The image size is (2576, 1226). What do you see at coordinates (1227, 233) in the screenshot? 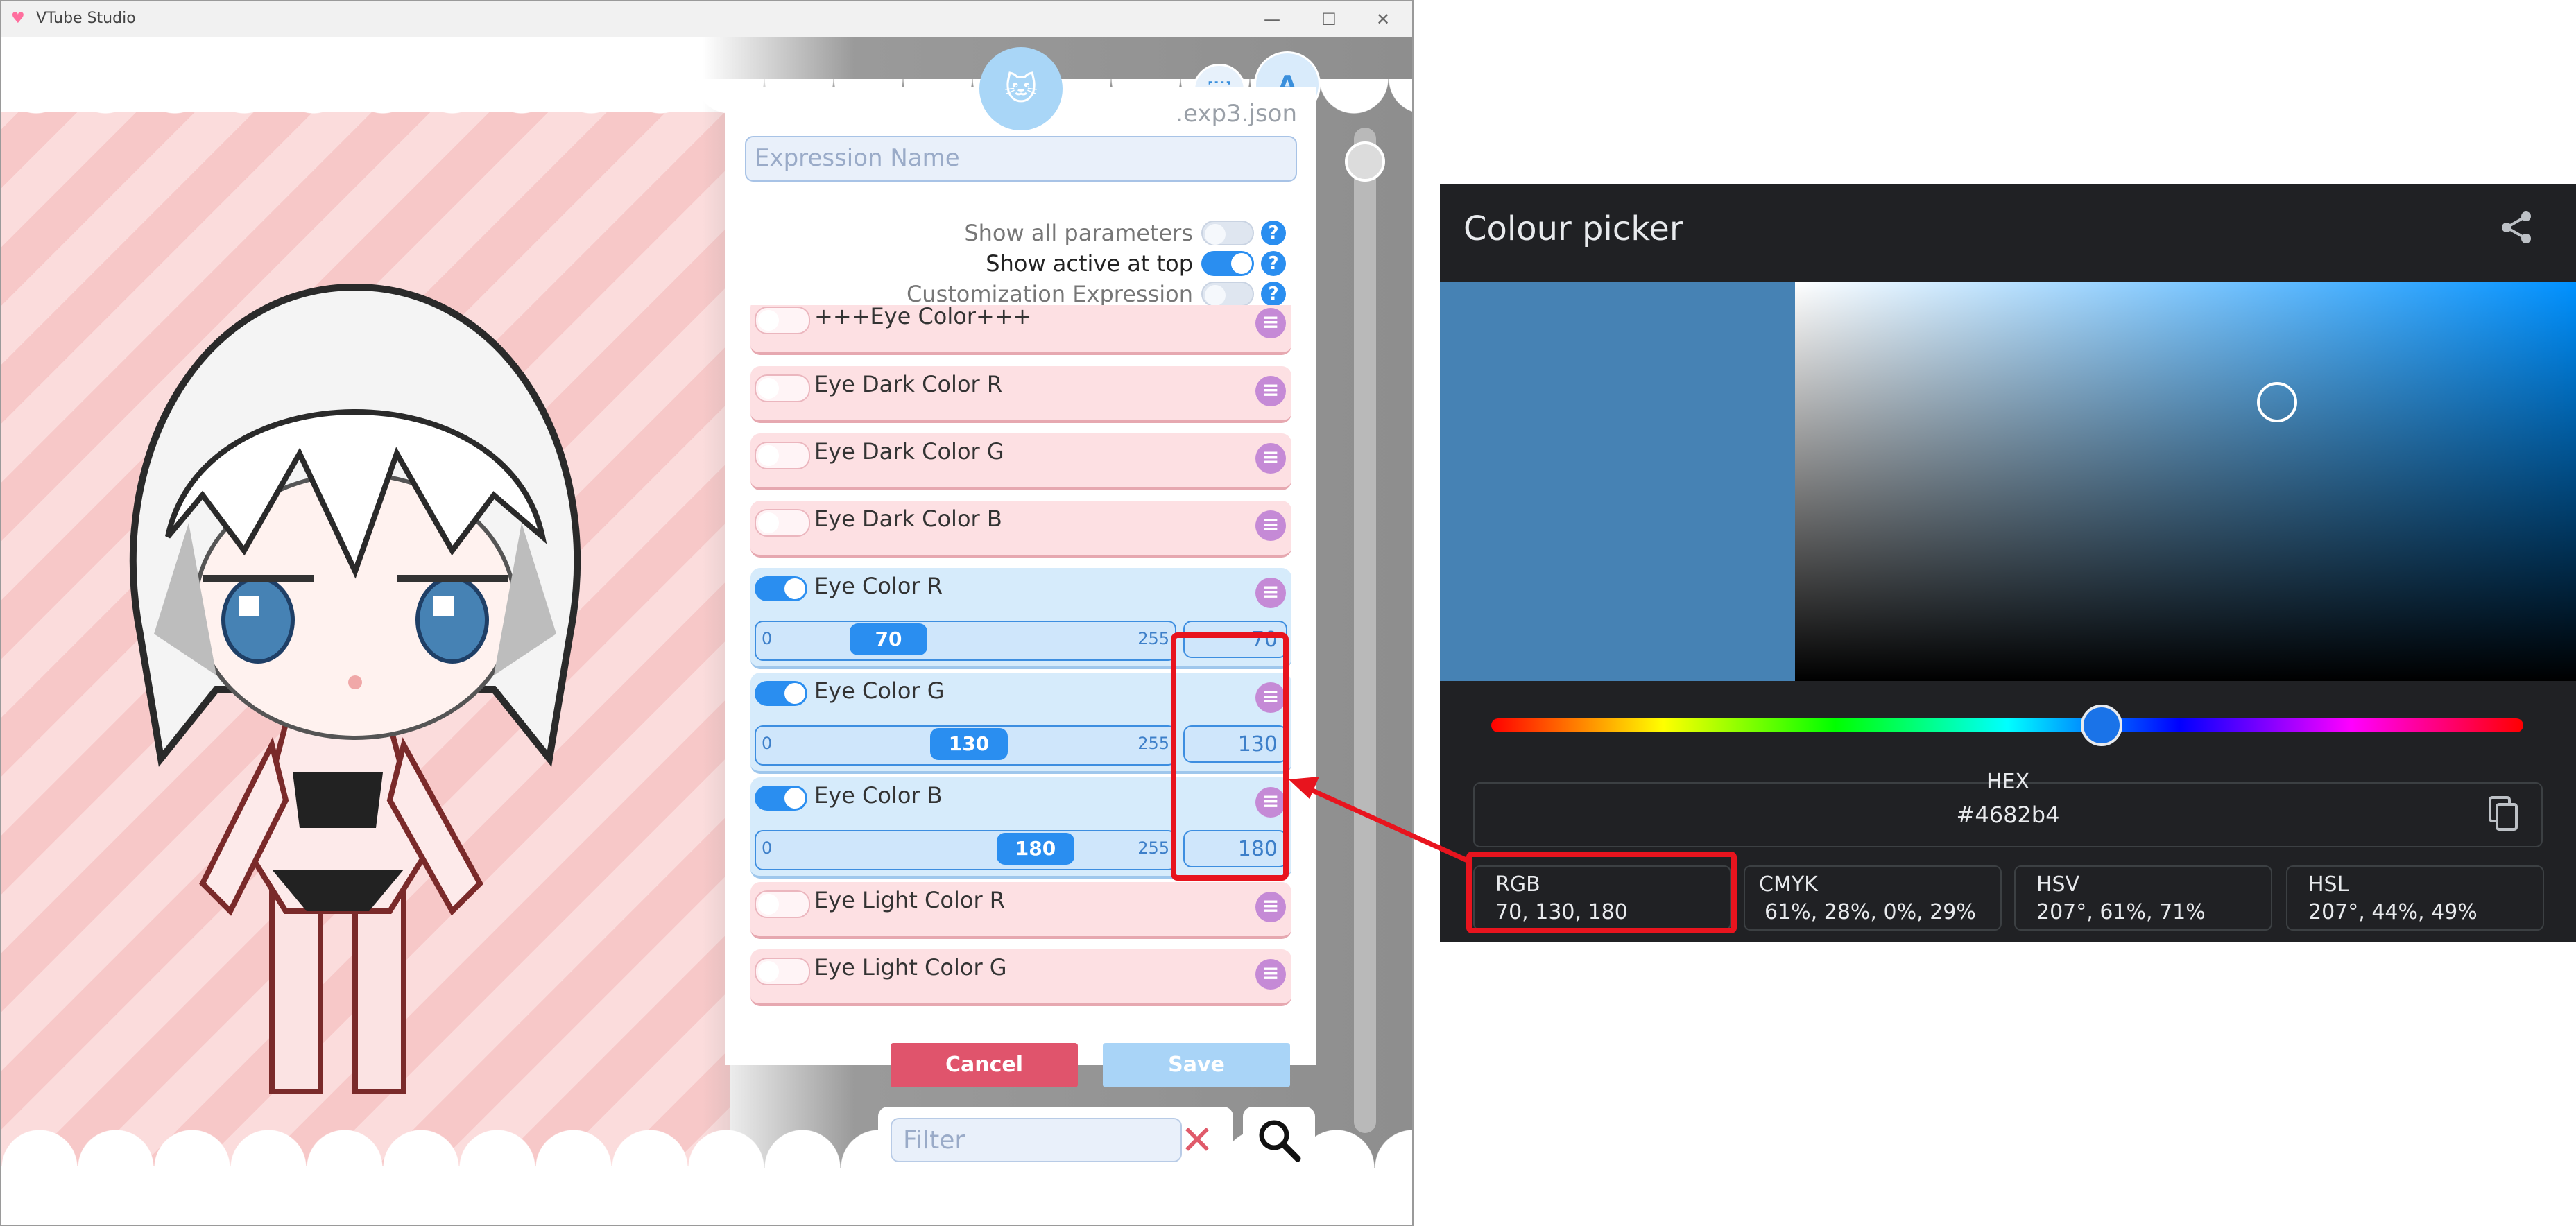
I see `show-all-parameters-toggle` at bounding box center [1227, 233].